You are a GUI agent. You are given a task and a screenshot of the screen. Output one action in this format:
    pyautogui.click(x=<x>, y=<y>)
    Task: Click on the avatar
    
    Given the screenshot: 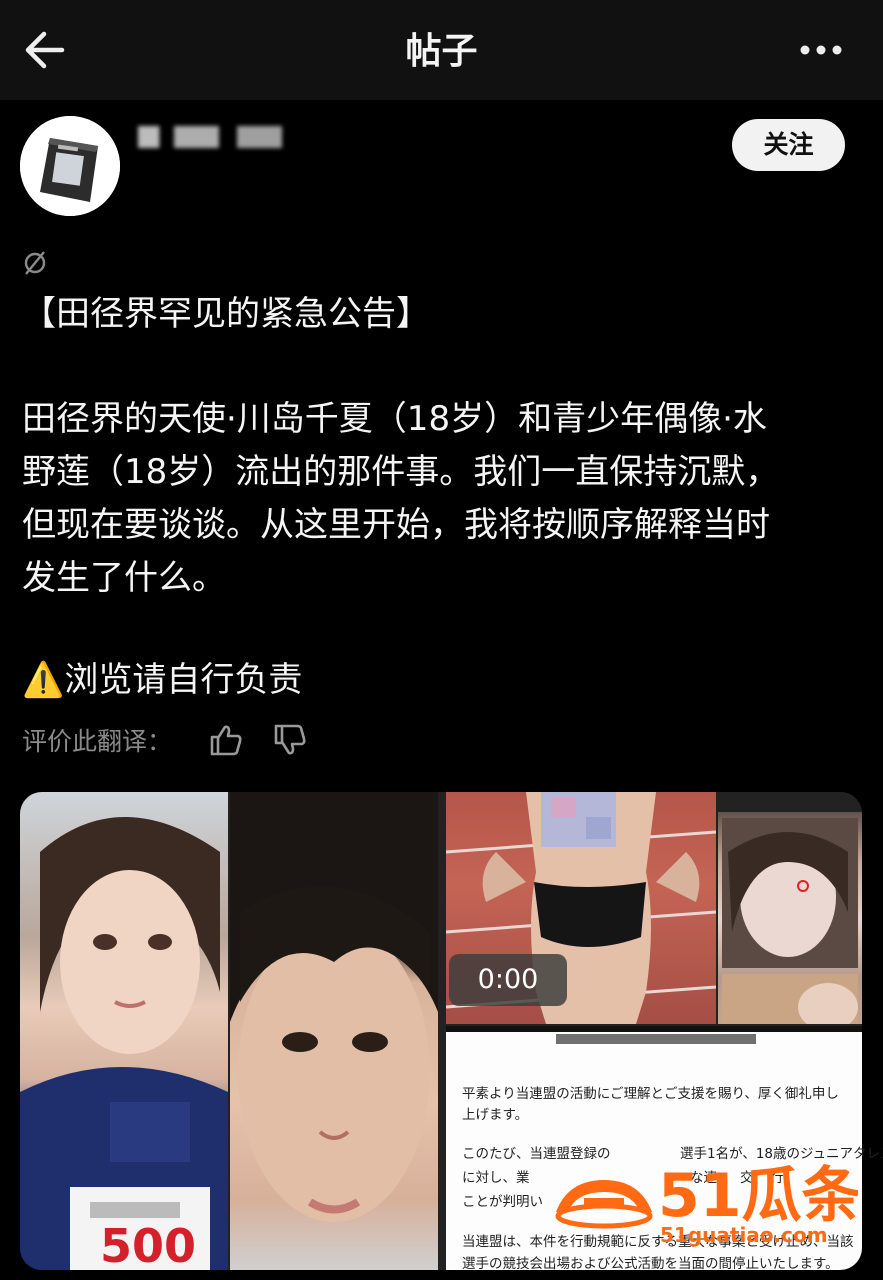 What is the action you would take?
    pyautogui.click(x=70, y=166)
    